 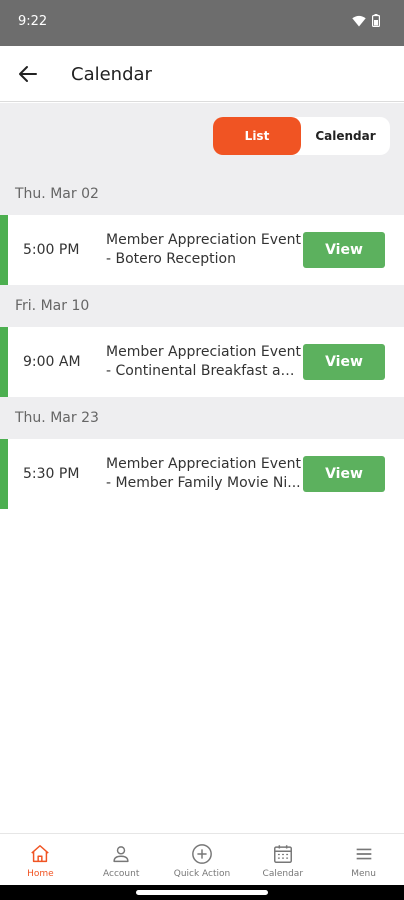 What do you see at coordinates (376, 20) in the screenshot?
I see `battery-icon` at bounding box center [376, 20].